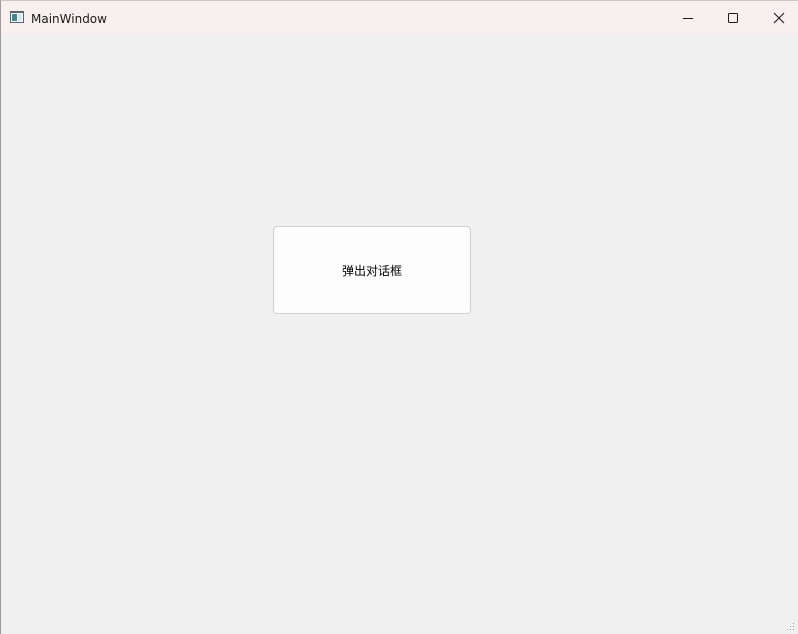 The width and height of the screenshot is (798, 634). I want to click on minimize-button, so click(688, 17).